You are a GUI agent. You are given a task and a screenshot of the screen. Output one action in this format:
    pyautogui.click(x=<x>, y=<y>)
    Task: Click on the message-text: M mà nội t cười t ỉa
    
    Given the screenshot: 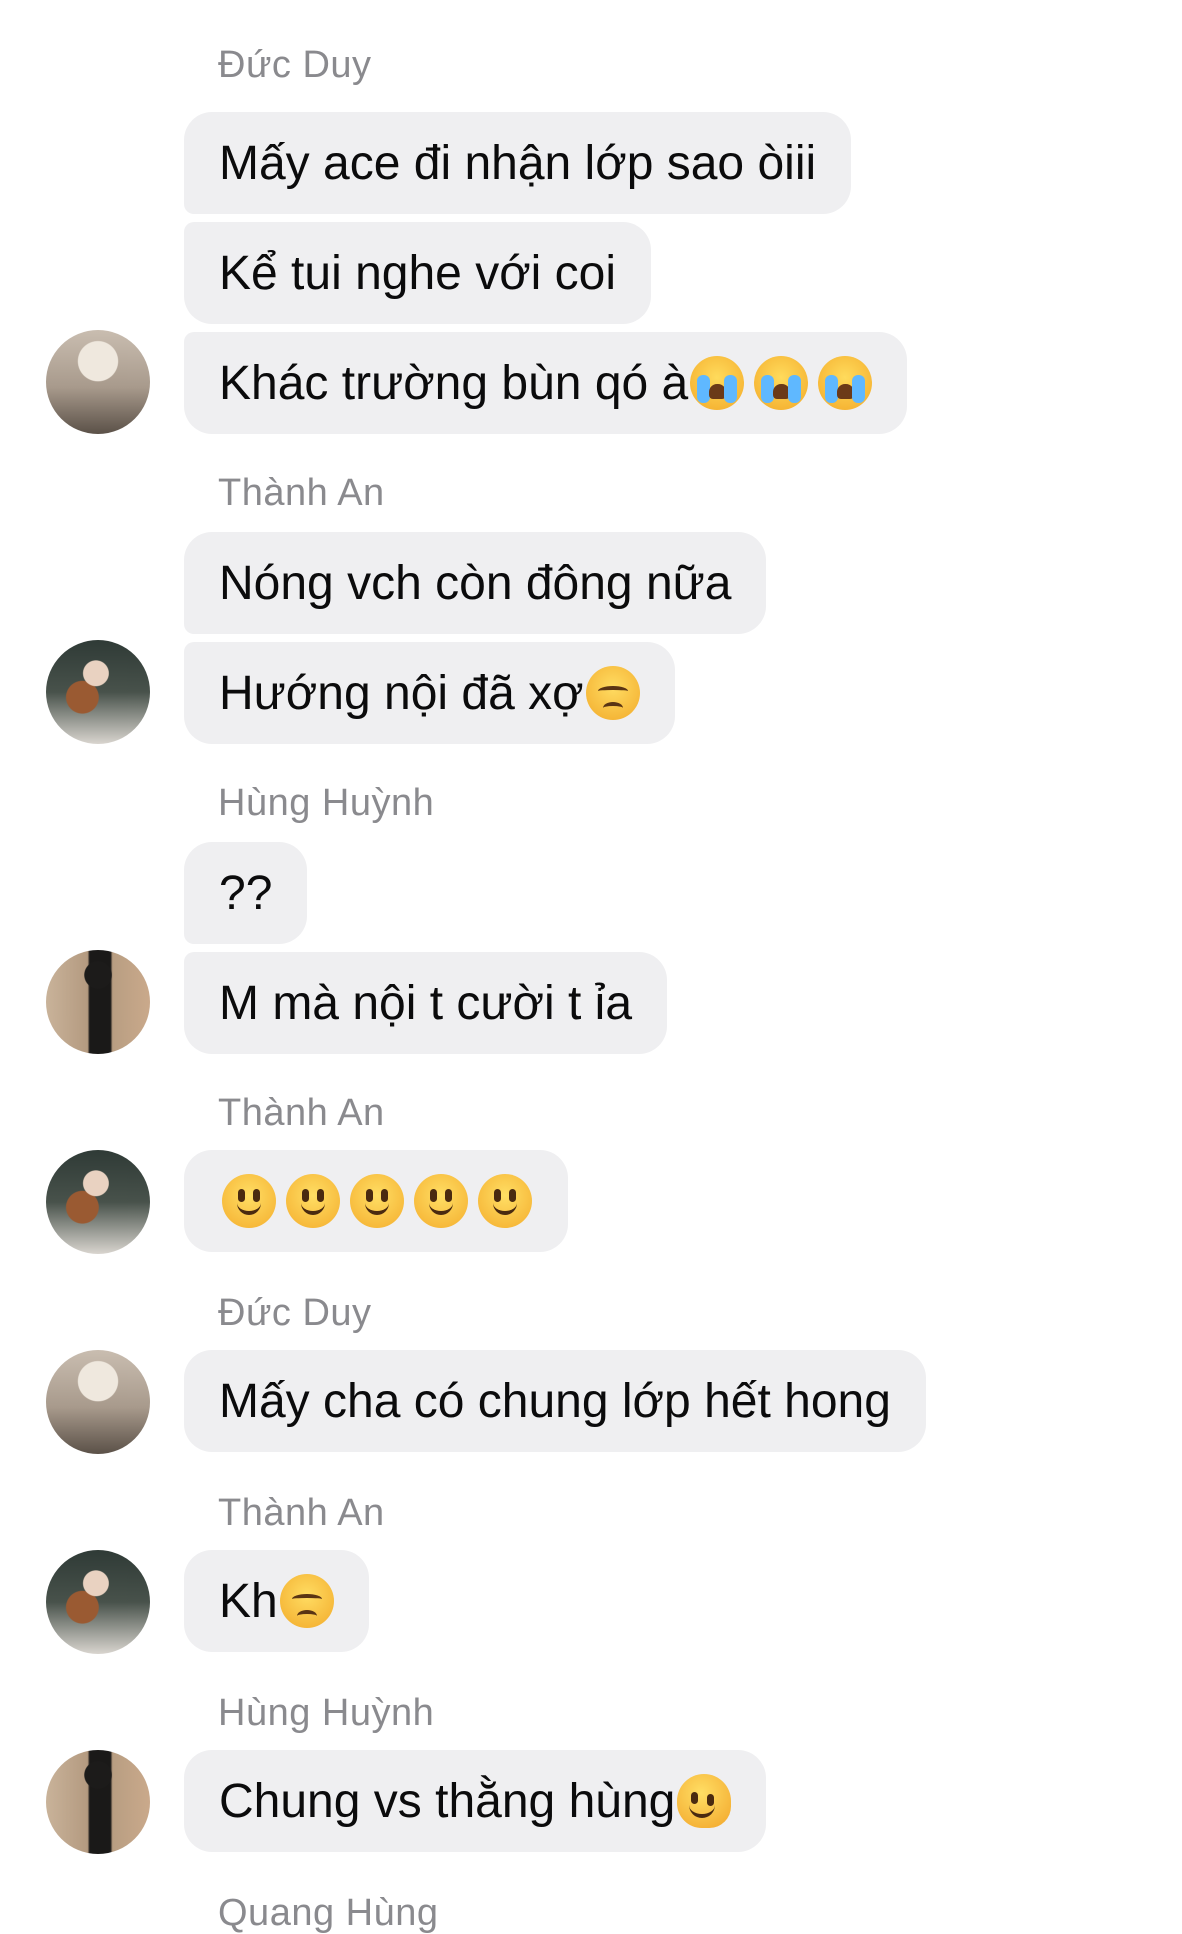 What is the action you would take?
    pyautogui.click(x=426, y=1003)
    